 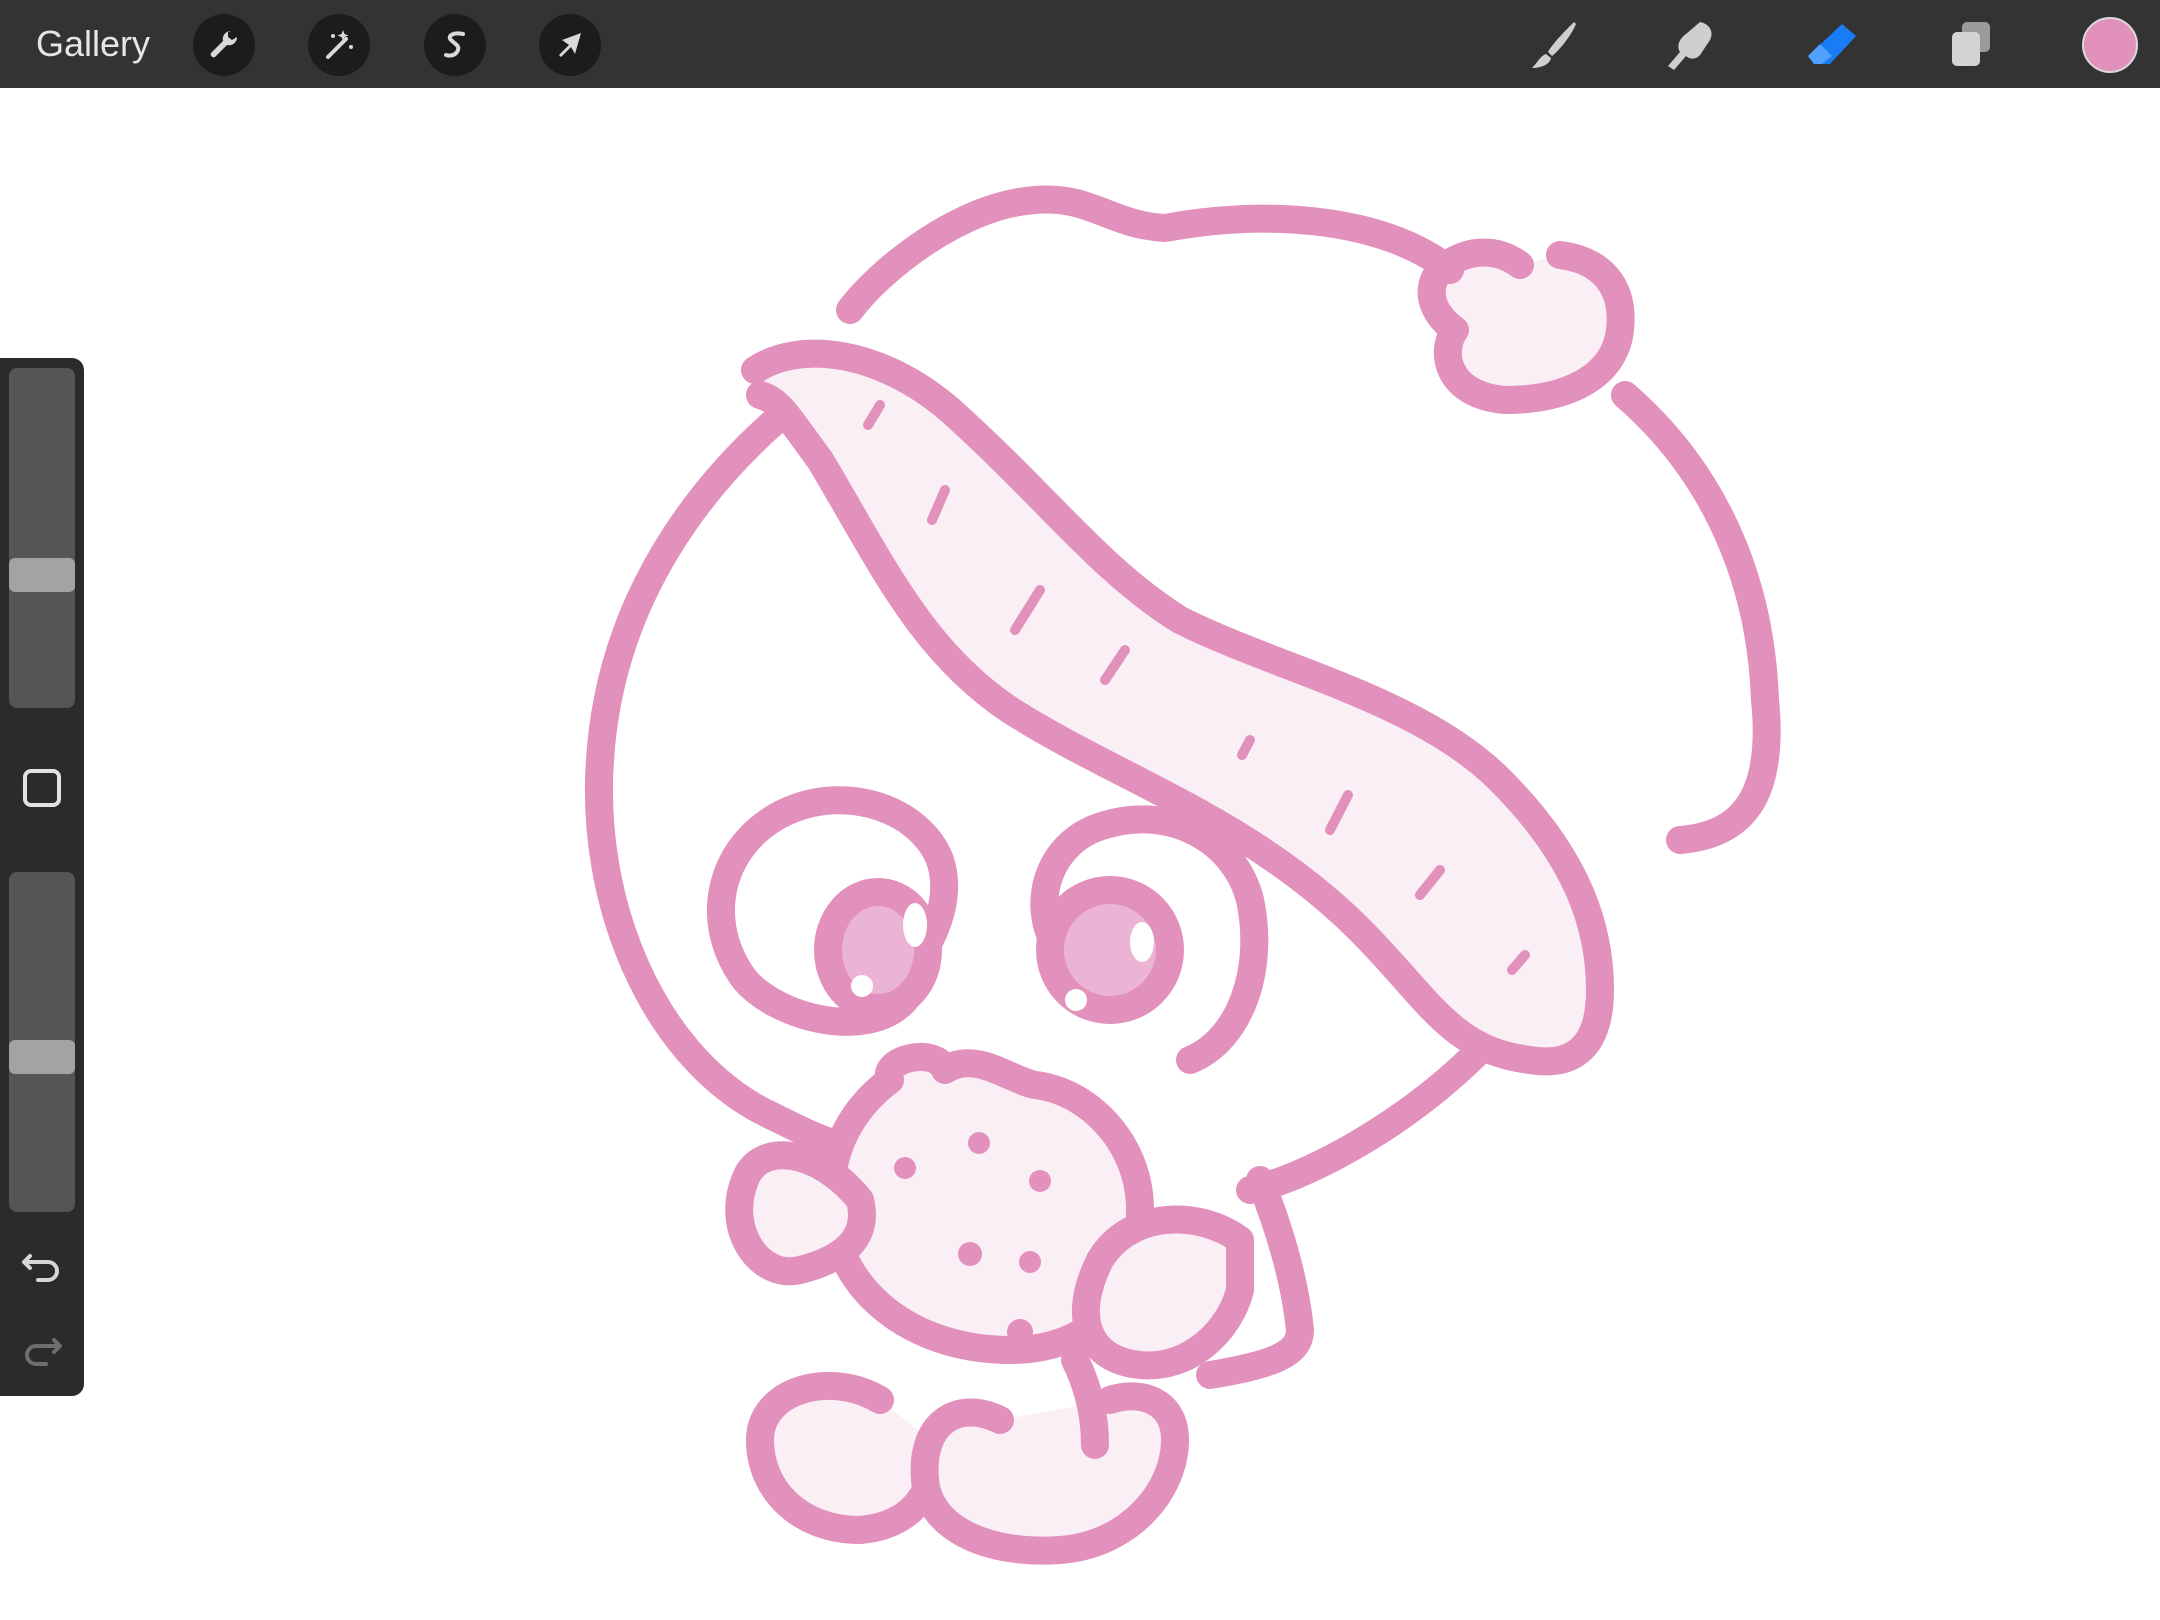 I want to click on head-outline, so click(x=719, y=772).